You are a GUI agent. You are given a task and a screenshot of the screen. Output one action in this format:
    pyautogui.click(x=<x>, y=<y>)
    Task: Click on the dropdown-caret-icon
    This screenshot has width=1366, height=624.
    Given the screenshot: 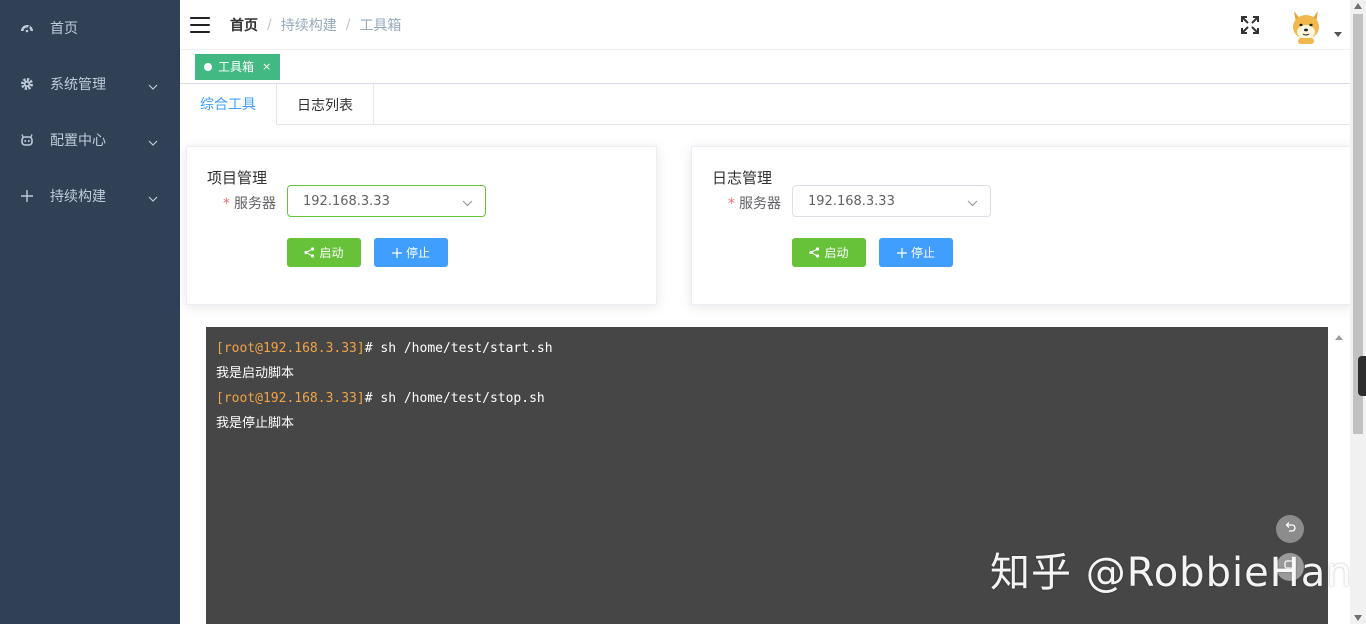 What is the action you would take?
    pyautogui.click(x=1338, y=34)
    